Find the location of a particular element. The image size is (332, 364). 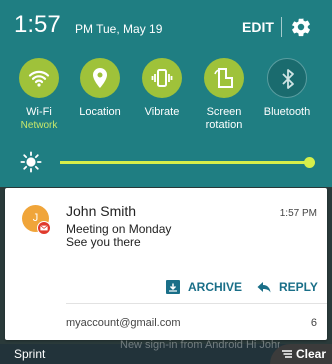

email-subject: Meeting on Monday is located at coordinates (119, 229).